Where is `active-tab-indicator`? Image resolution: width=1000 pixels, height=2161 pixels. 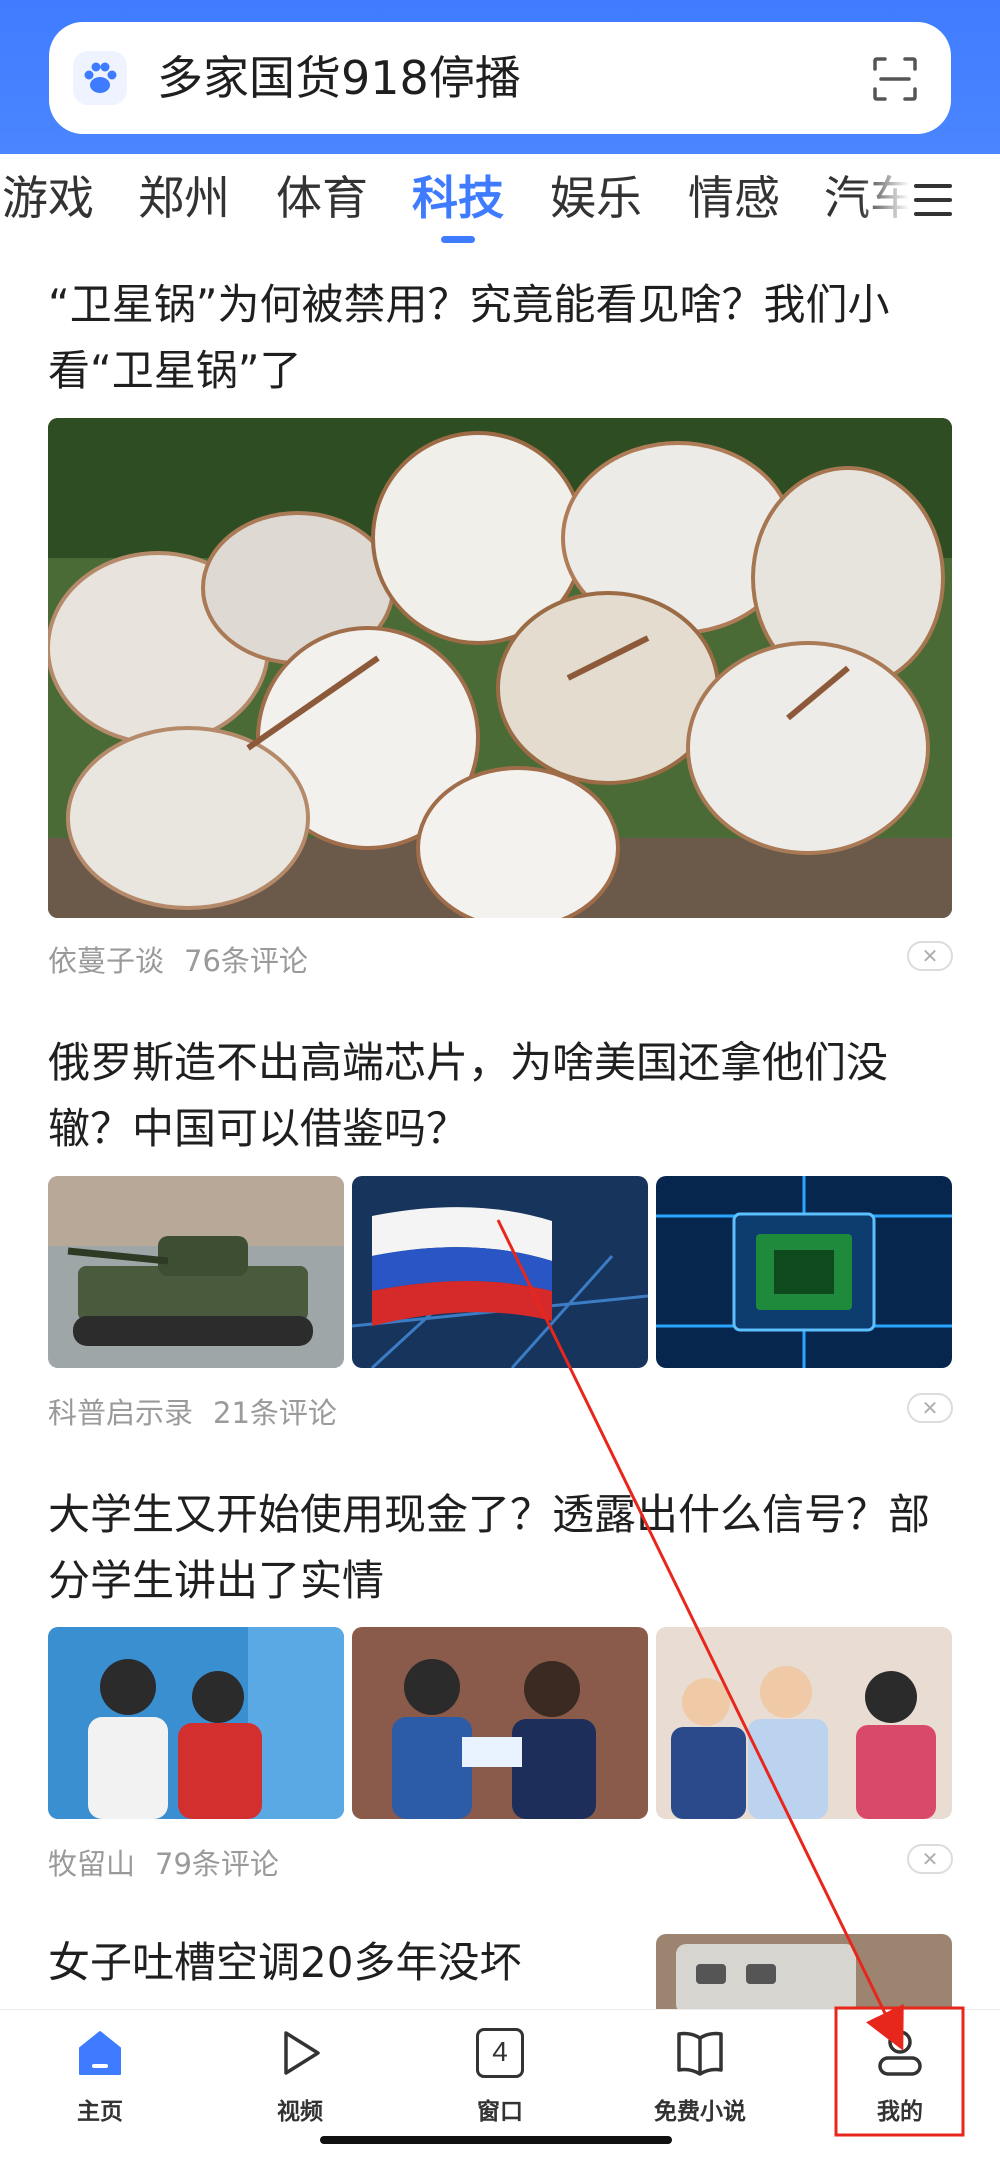
active-tab-indicator is located at coordinates (458, 239).